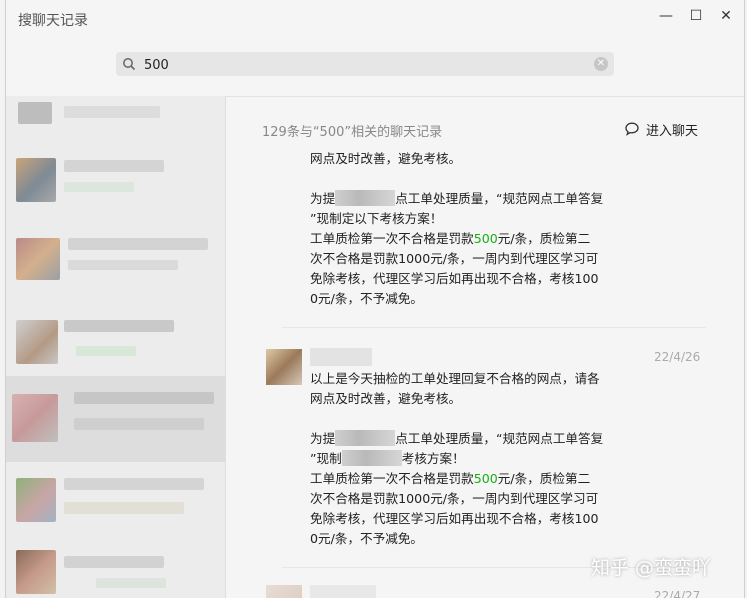  What do you see at coordinates (494, 327) in the screenshot?
I see `result-divider` at bounding box center [494, 327].